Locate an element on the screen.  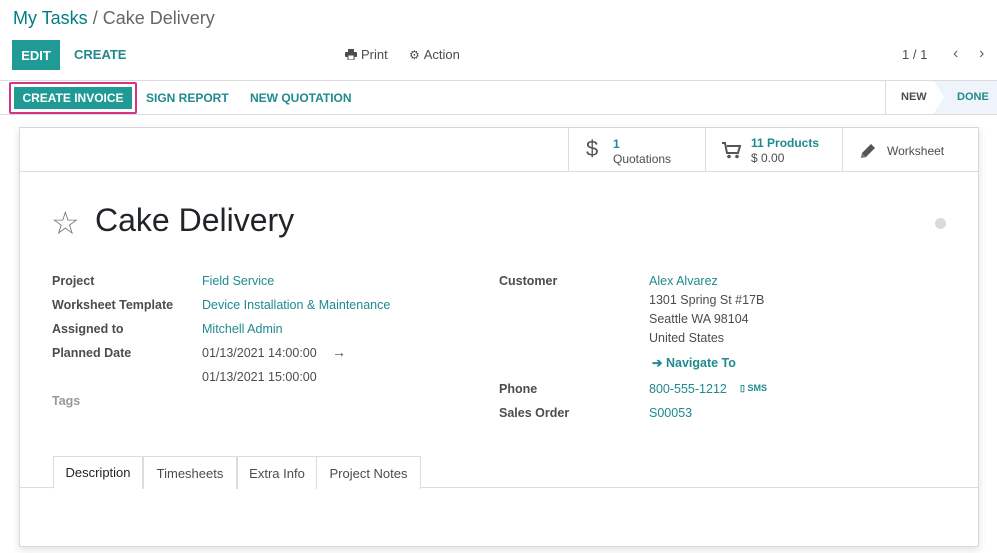
gear-icon: ⚙ is located at coordinates (414, 54).